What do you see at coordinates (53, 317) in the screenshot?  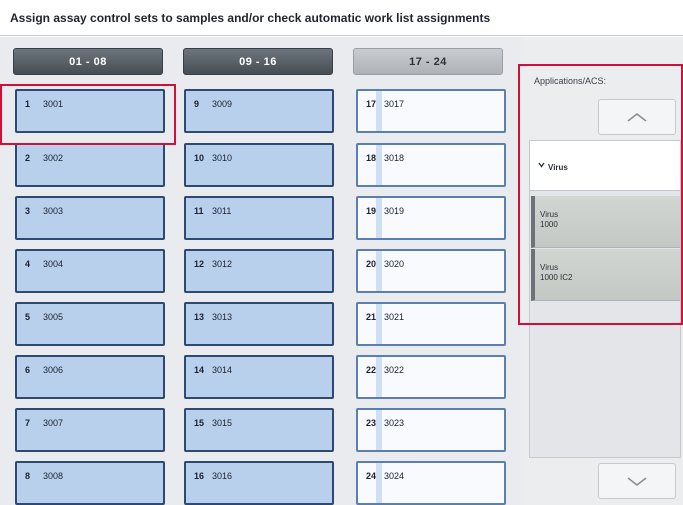 I see `sample-id: 3005` at bounding box center [53, 317].